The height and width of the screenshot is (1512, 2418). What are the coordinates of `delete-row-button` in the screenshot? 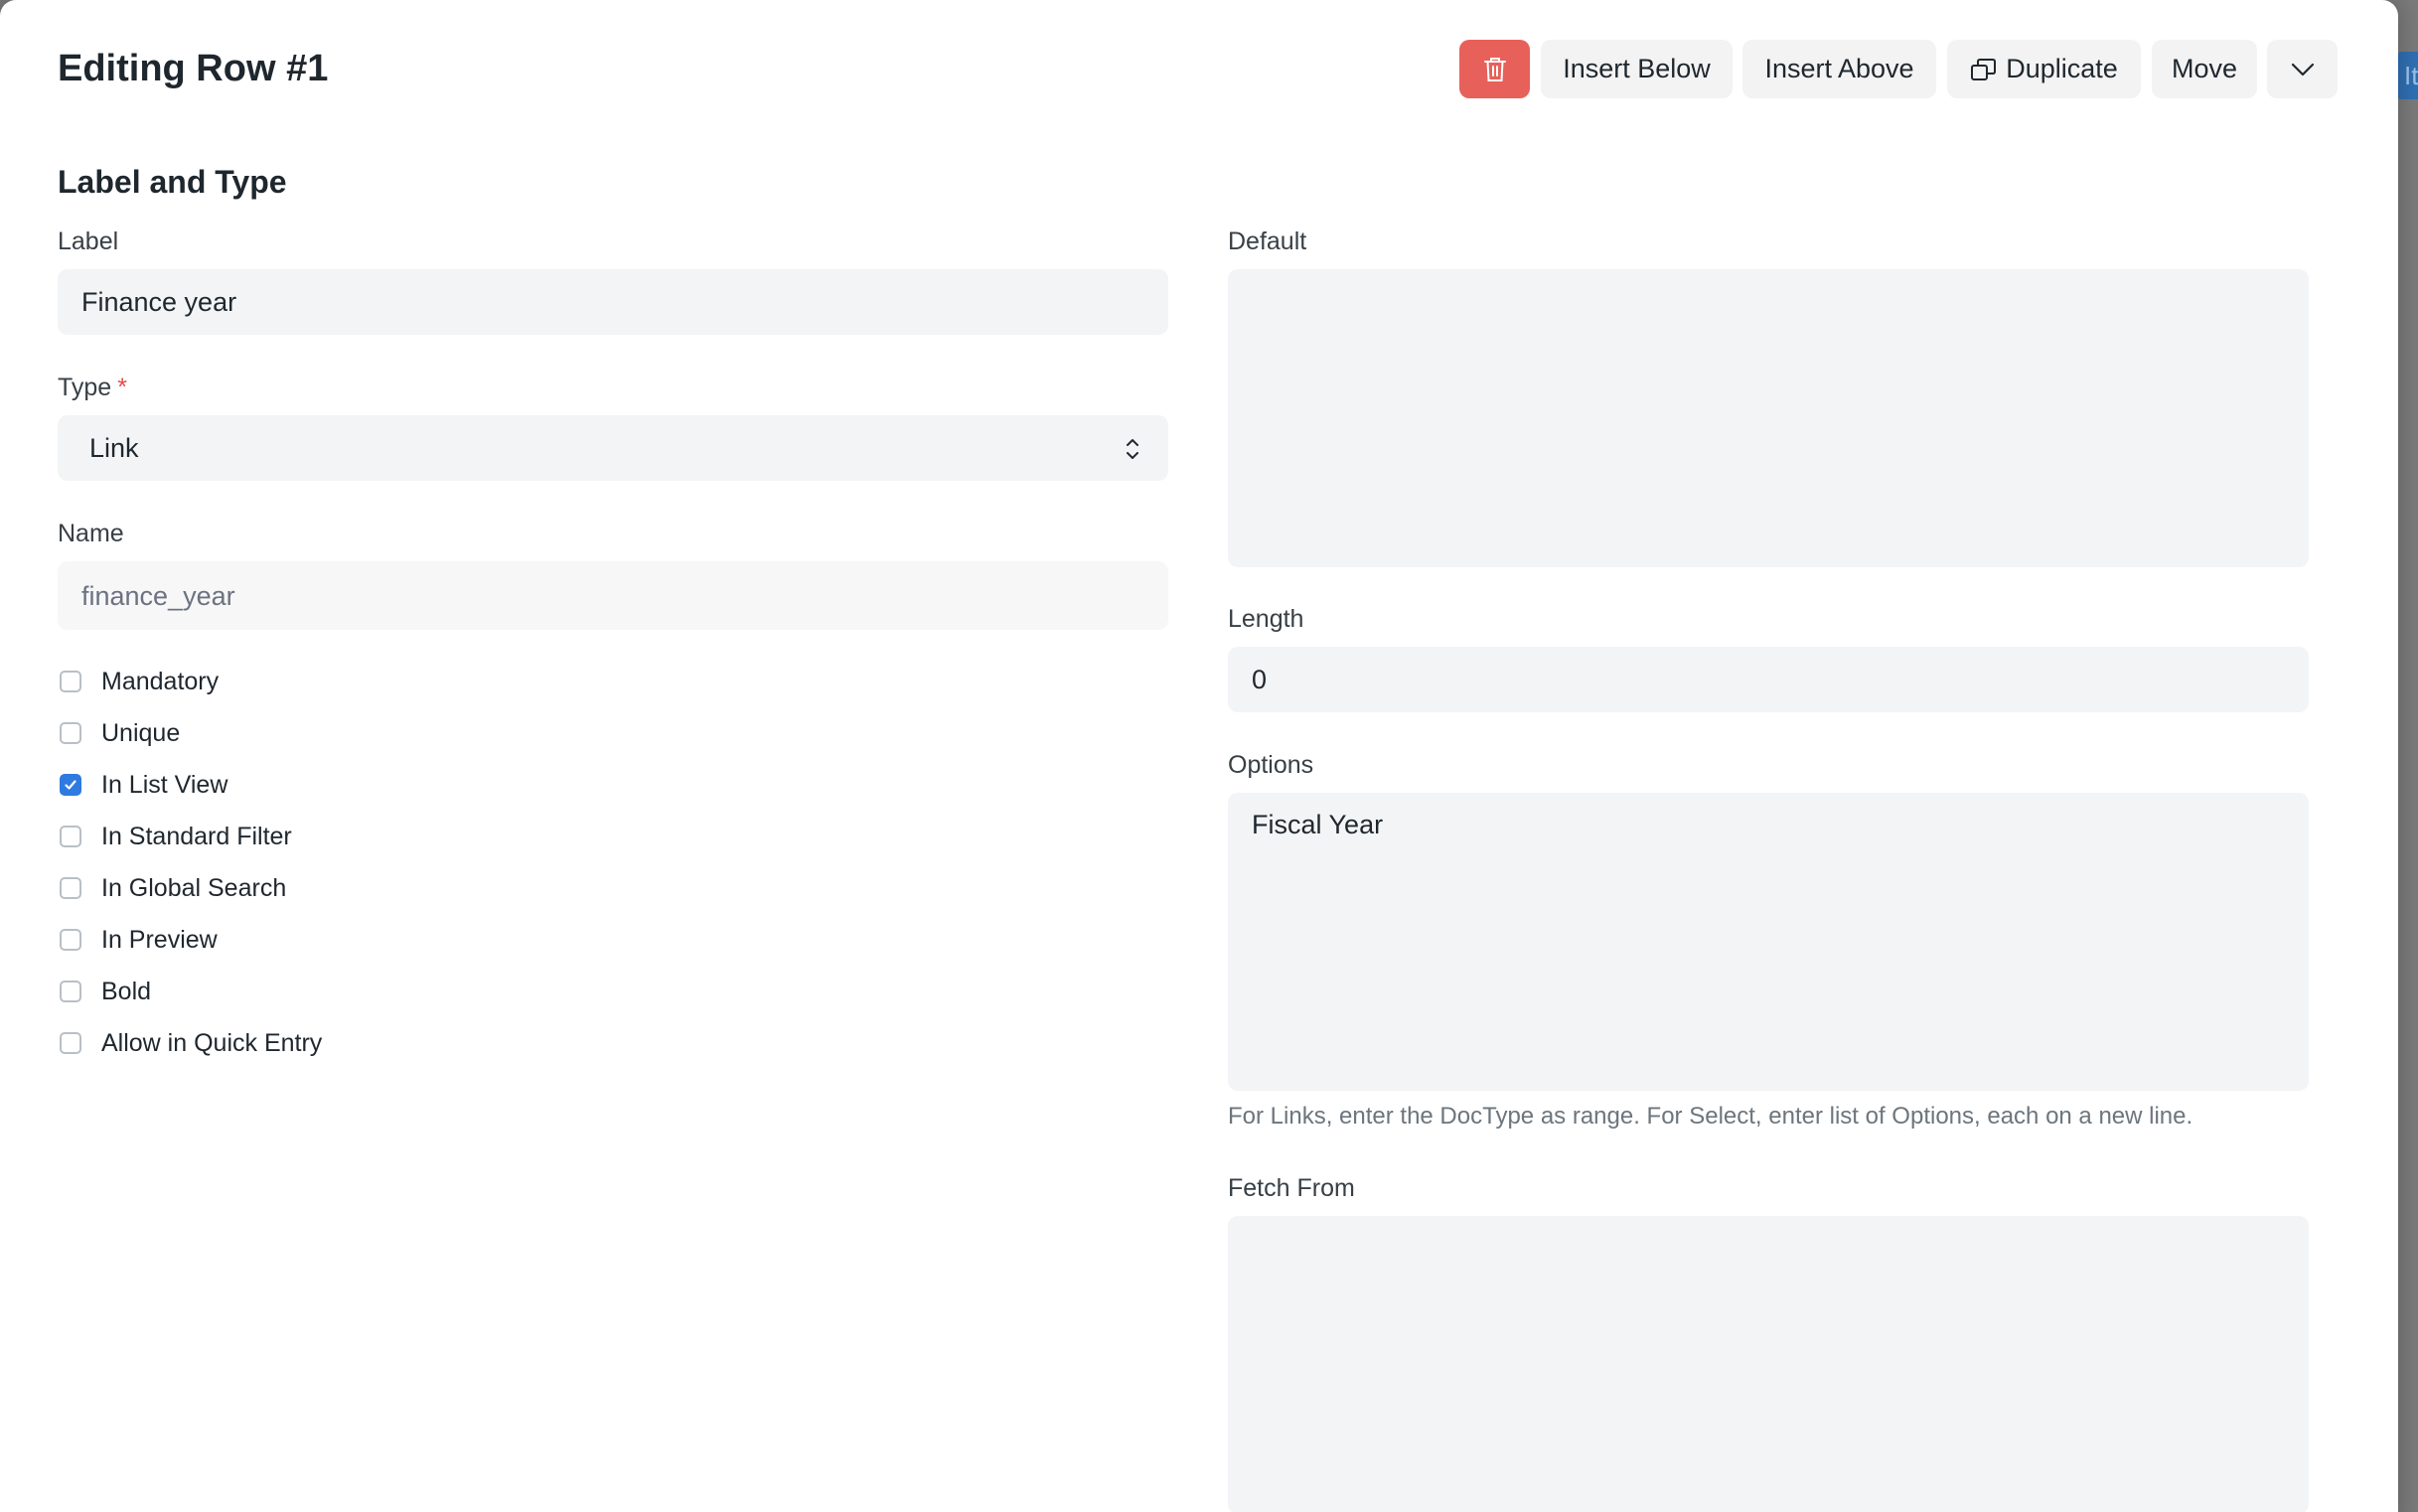 It's located at (1494, 69).